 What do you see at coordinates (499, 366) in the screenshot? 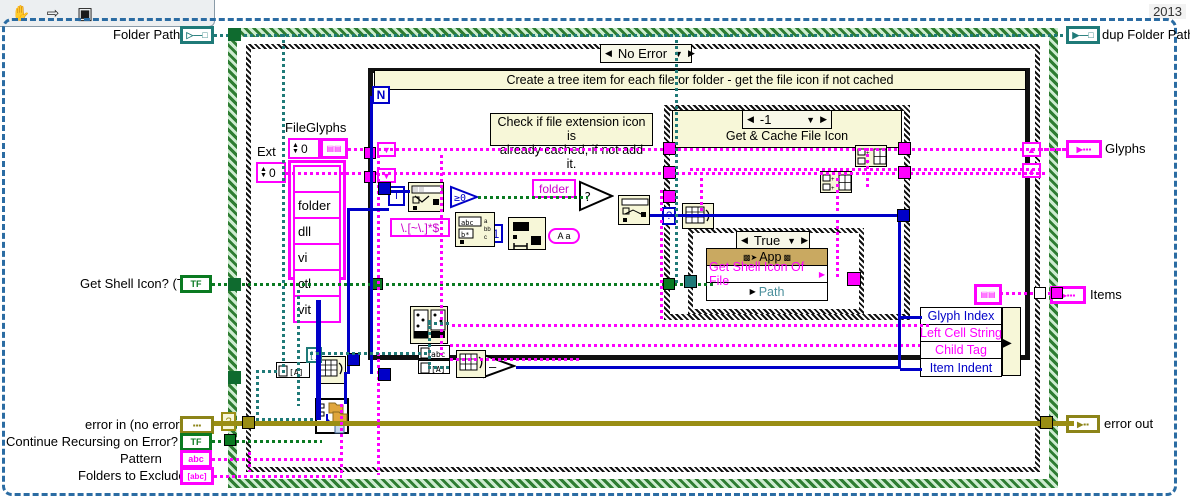
I see `decrement-node: –` at bounding box center [499, 366].